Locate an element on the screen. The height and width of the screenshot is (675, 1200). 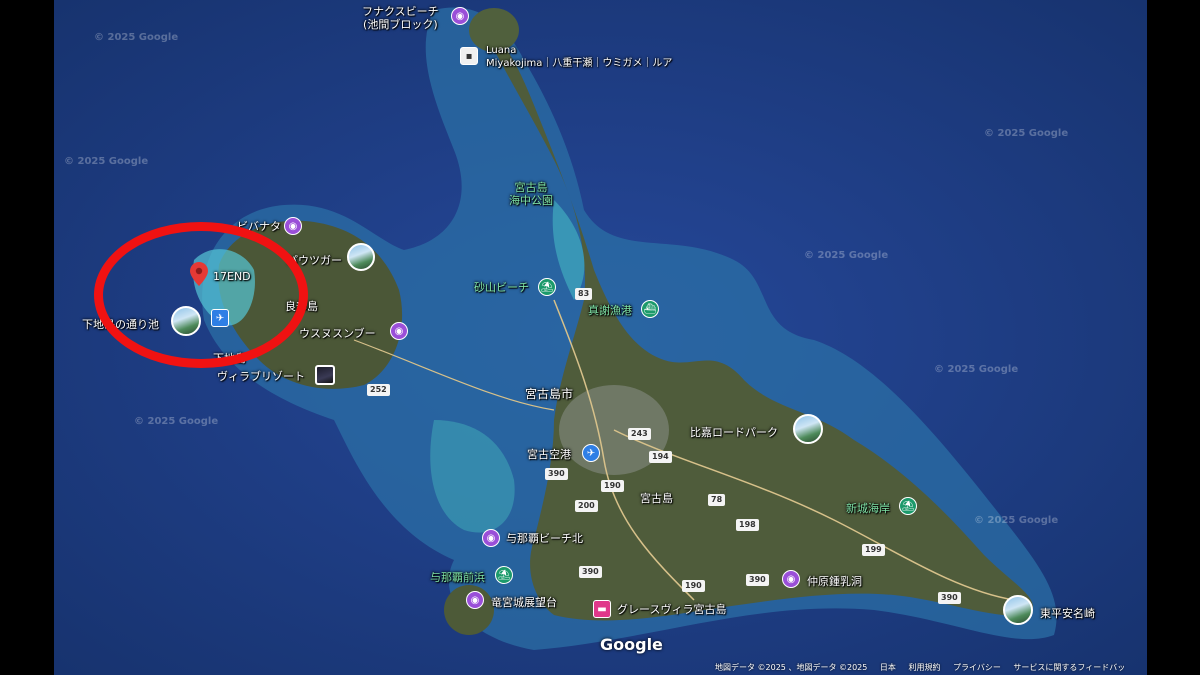
place-label-miyakojima-city: 宮古島市 is located at coordinates (549, 394).